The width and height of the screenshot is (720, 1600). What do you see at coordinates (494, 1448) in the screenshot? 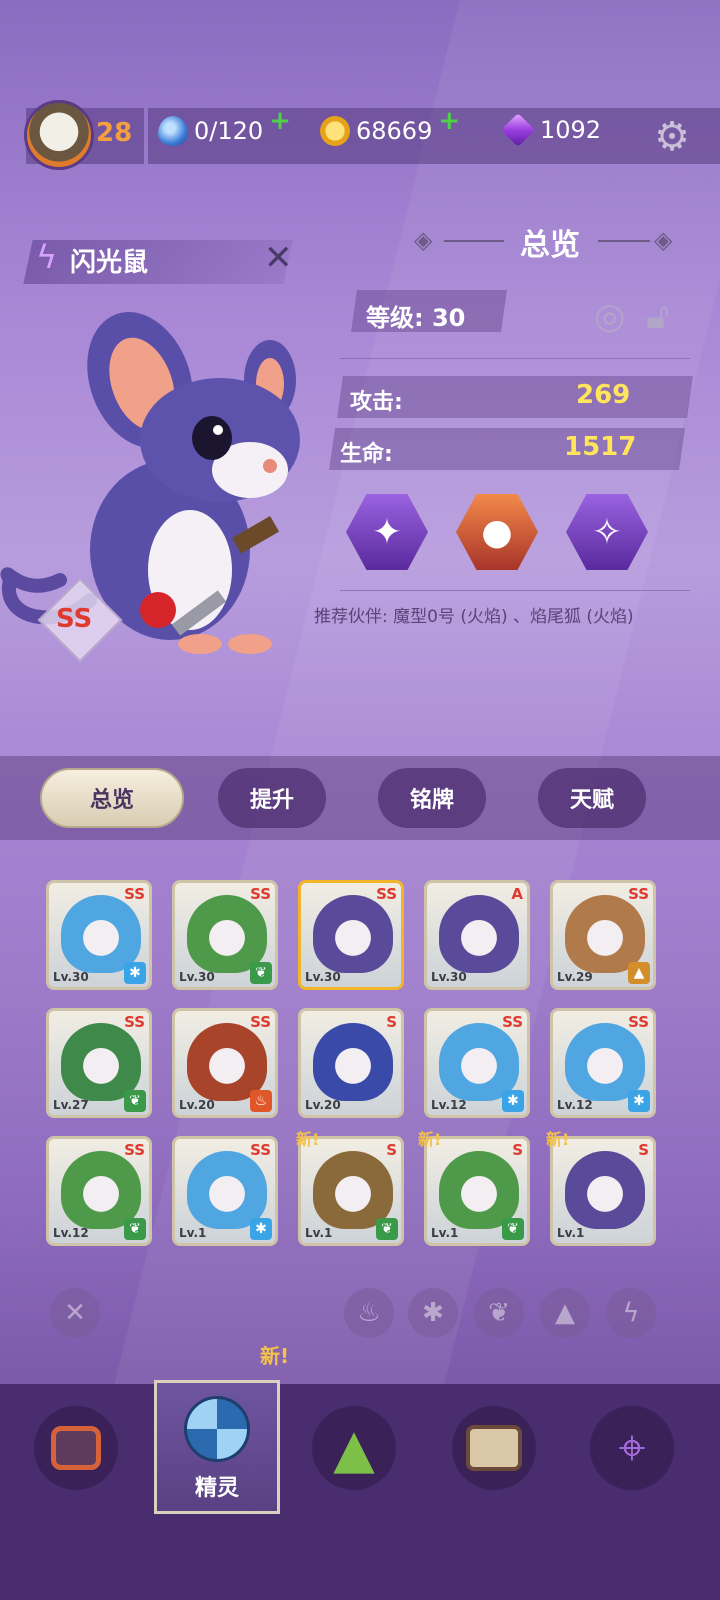
I see `nav-inventory-icon` at bounding box center [494, 1448].